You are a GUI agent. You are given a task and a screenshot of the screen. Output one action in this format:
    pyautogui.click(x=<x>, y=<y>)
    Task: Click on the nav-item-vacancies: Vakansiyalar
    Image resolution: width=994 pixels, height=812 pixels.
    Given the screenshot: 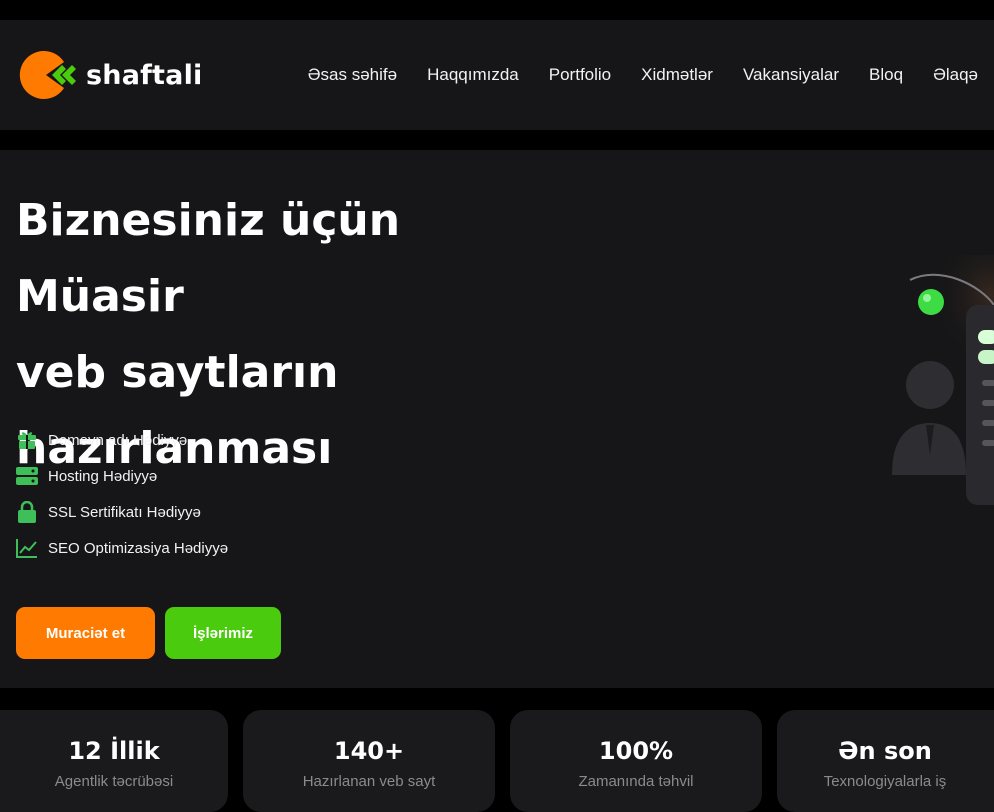 What is the action you would take?
    pyautogui.click(x=791, y=75)
    